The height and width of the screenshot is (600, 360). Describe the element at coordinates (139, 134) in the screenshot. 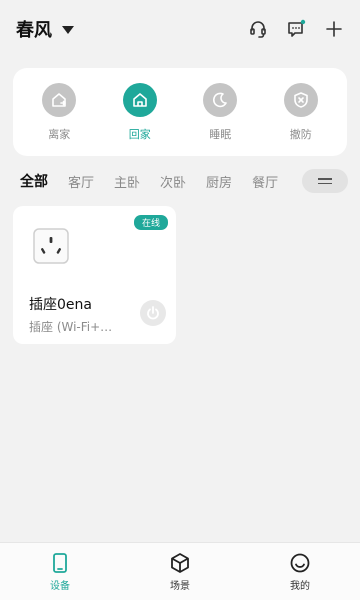

I see `mode-label: 回家` at that location.